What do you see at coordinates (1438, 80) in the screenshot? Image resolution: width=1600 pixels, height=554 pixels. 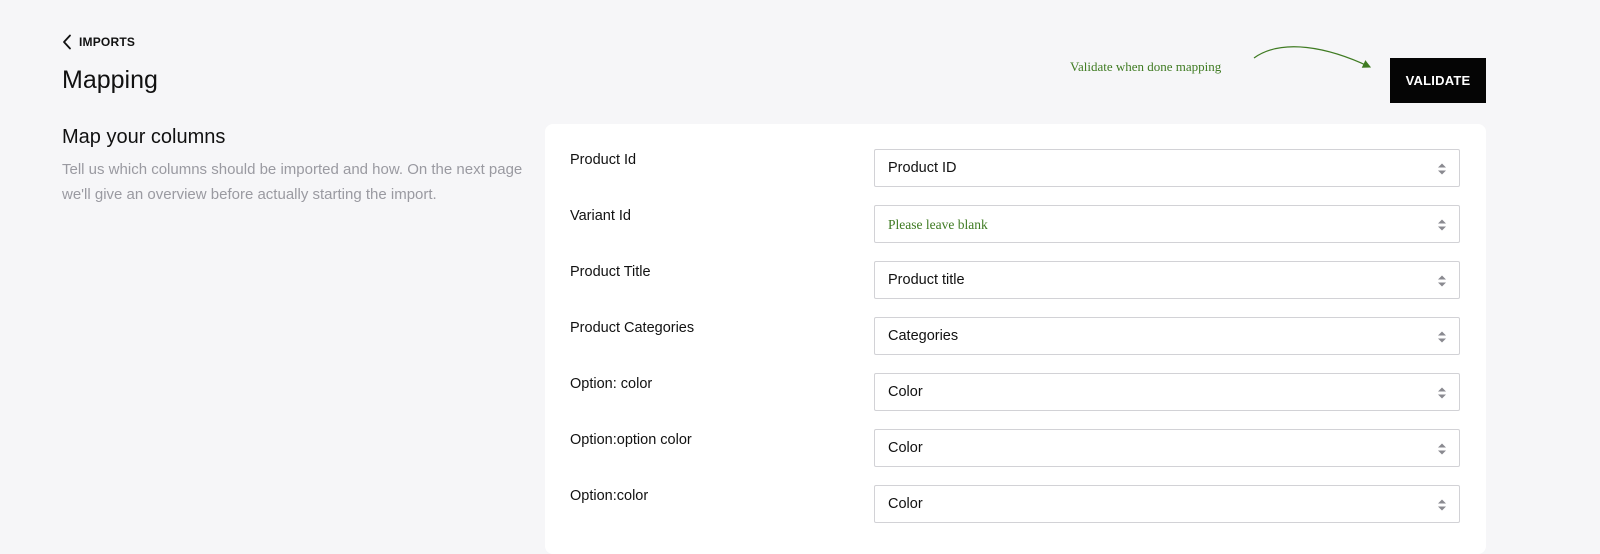 I see `validate-button: VALIDATE` at bounding box center [1438, 80].